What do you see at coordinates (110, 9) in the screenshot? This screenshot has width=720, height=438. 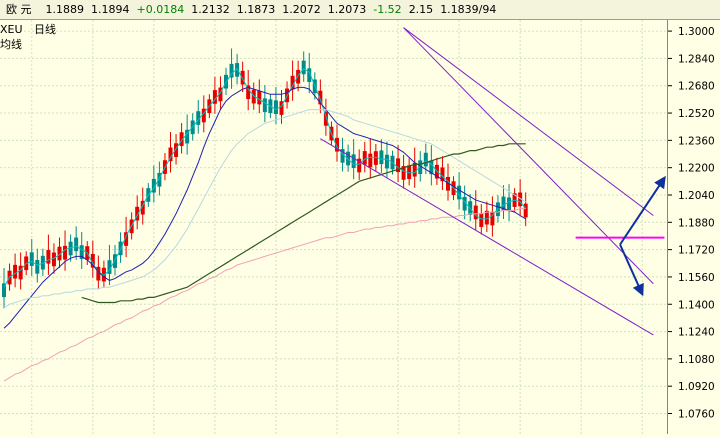 I see `quote-field: 1.1894` at bounding box center [110, 9].